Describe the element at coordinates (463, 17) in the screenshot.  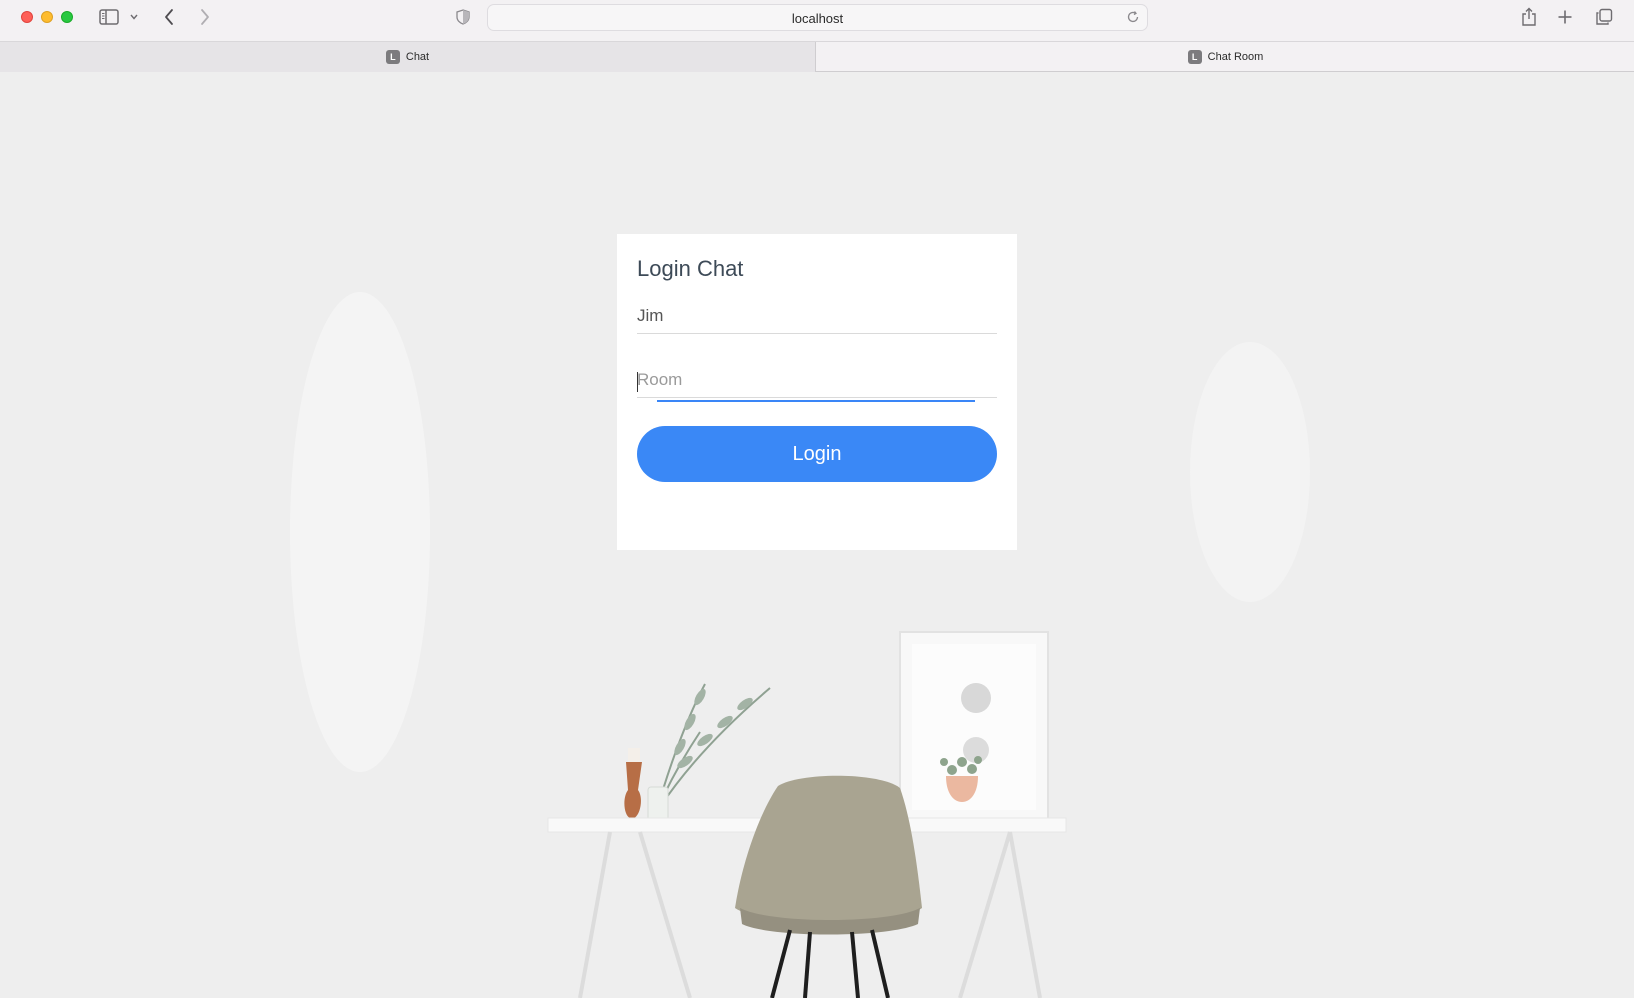
I see `privacy-shield-icon` at that location.